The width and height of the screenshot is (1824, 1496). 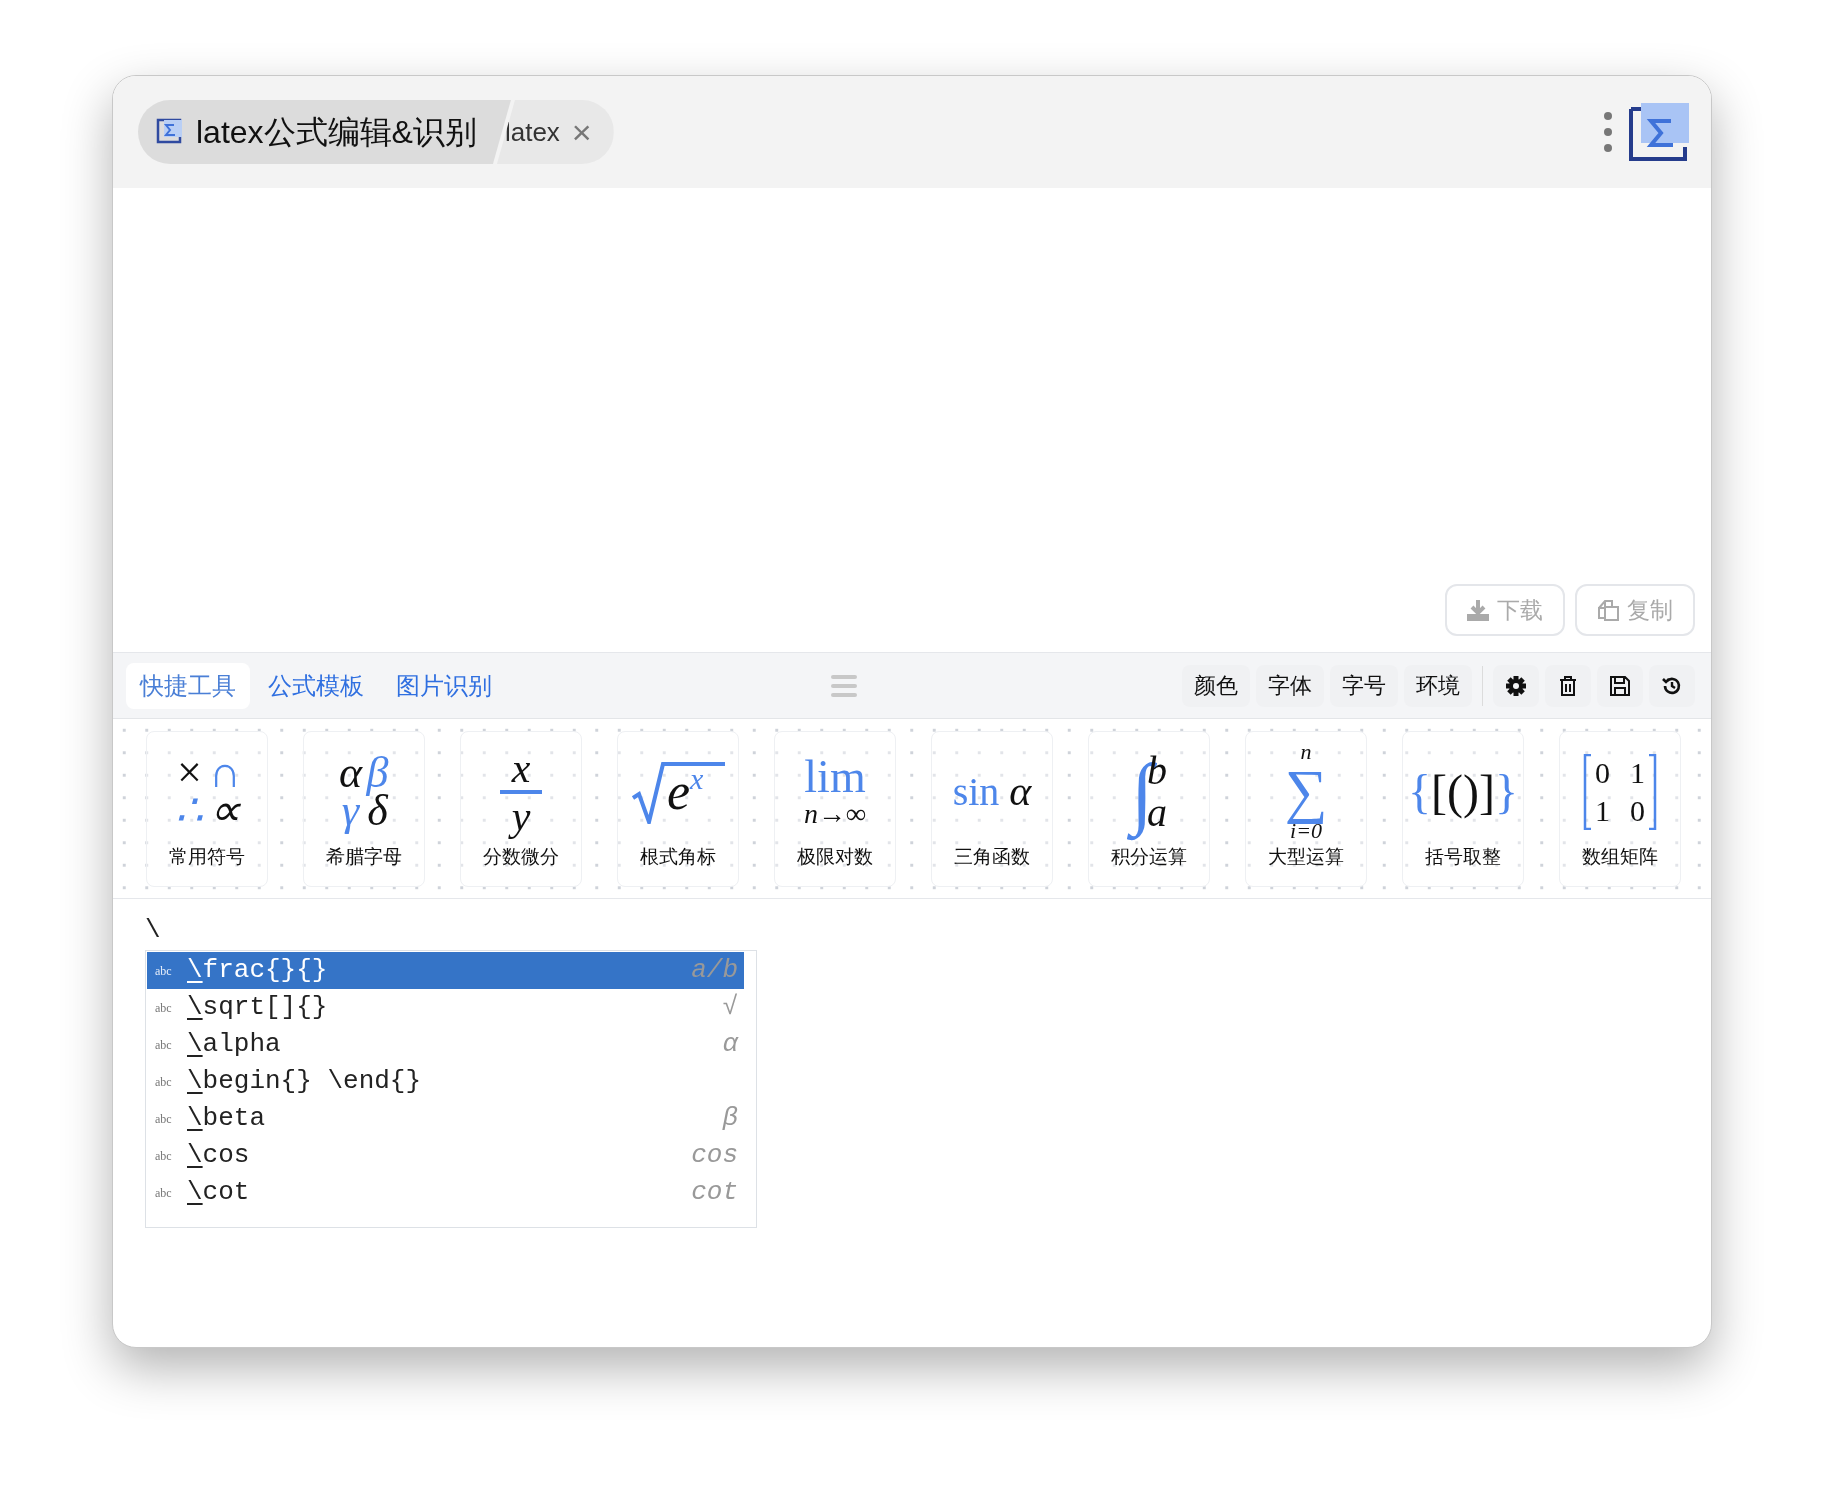 I want to click on tool-tile: n ∑ i=0 大型运算, so click(x=1306, y=808).